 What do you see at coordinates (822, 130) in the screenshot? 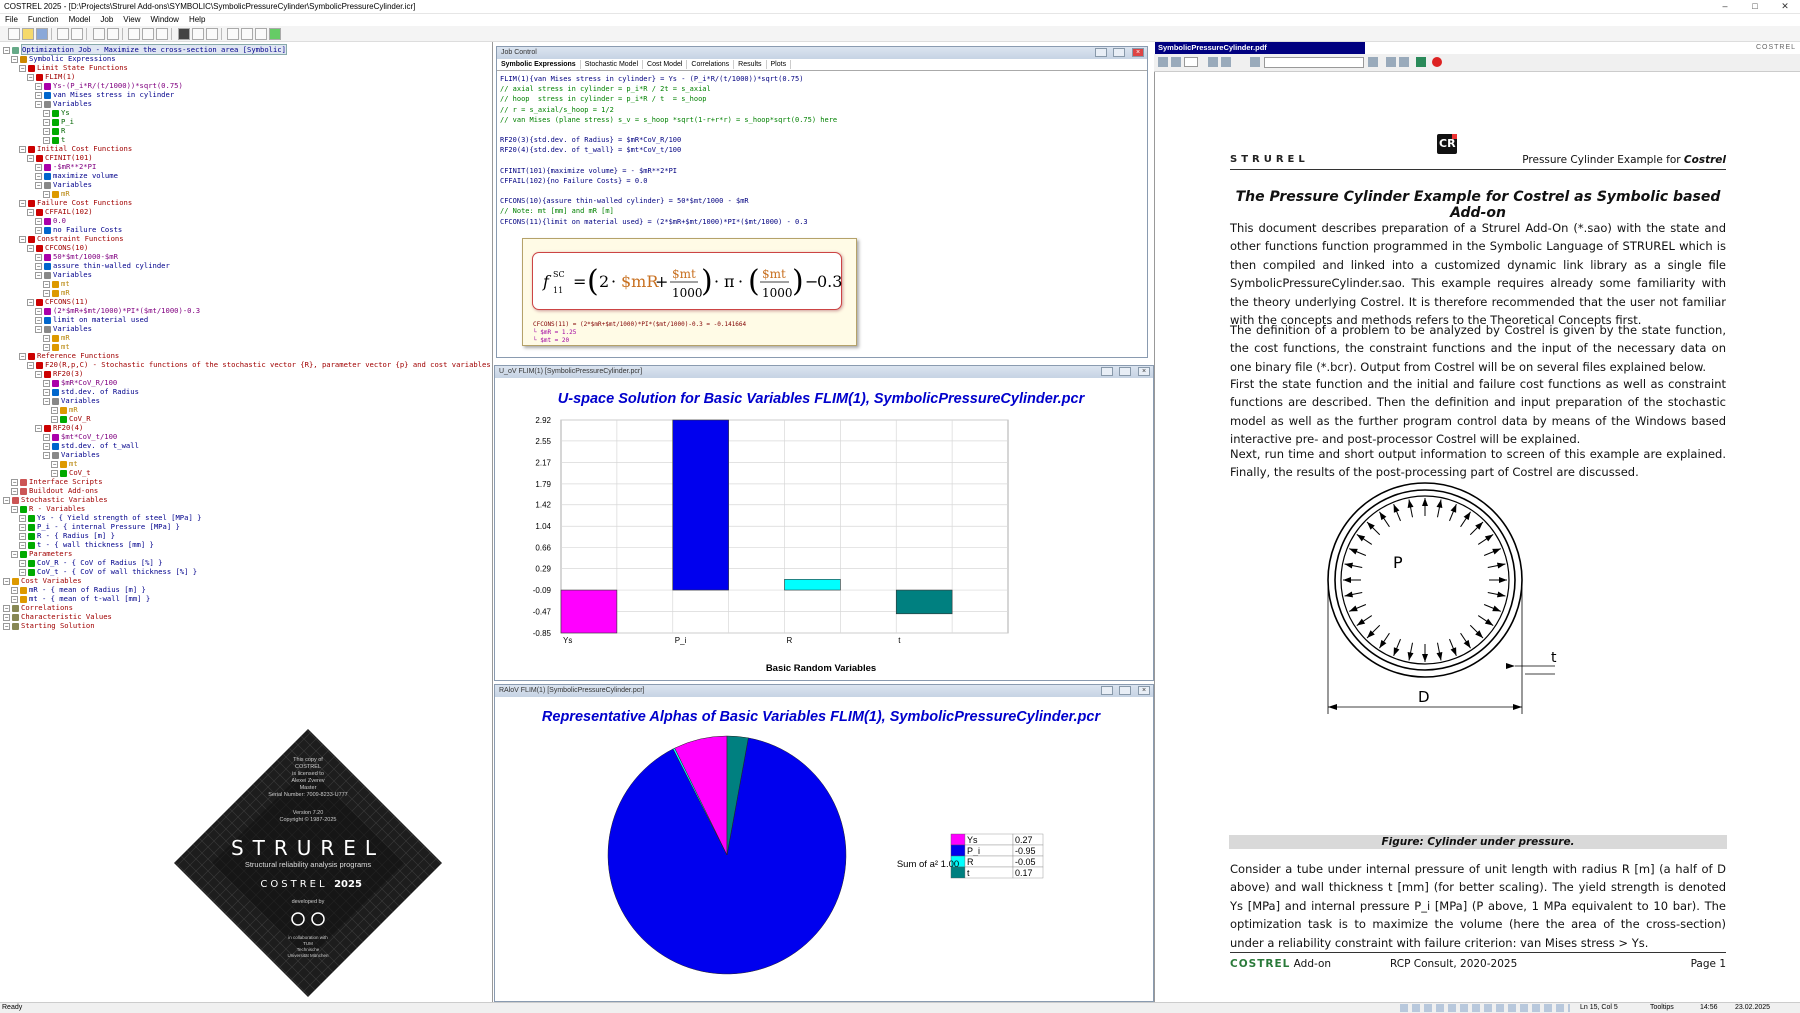
I see `code-line` at bounding box center [822, 130].